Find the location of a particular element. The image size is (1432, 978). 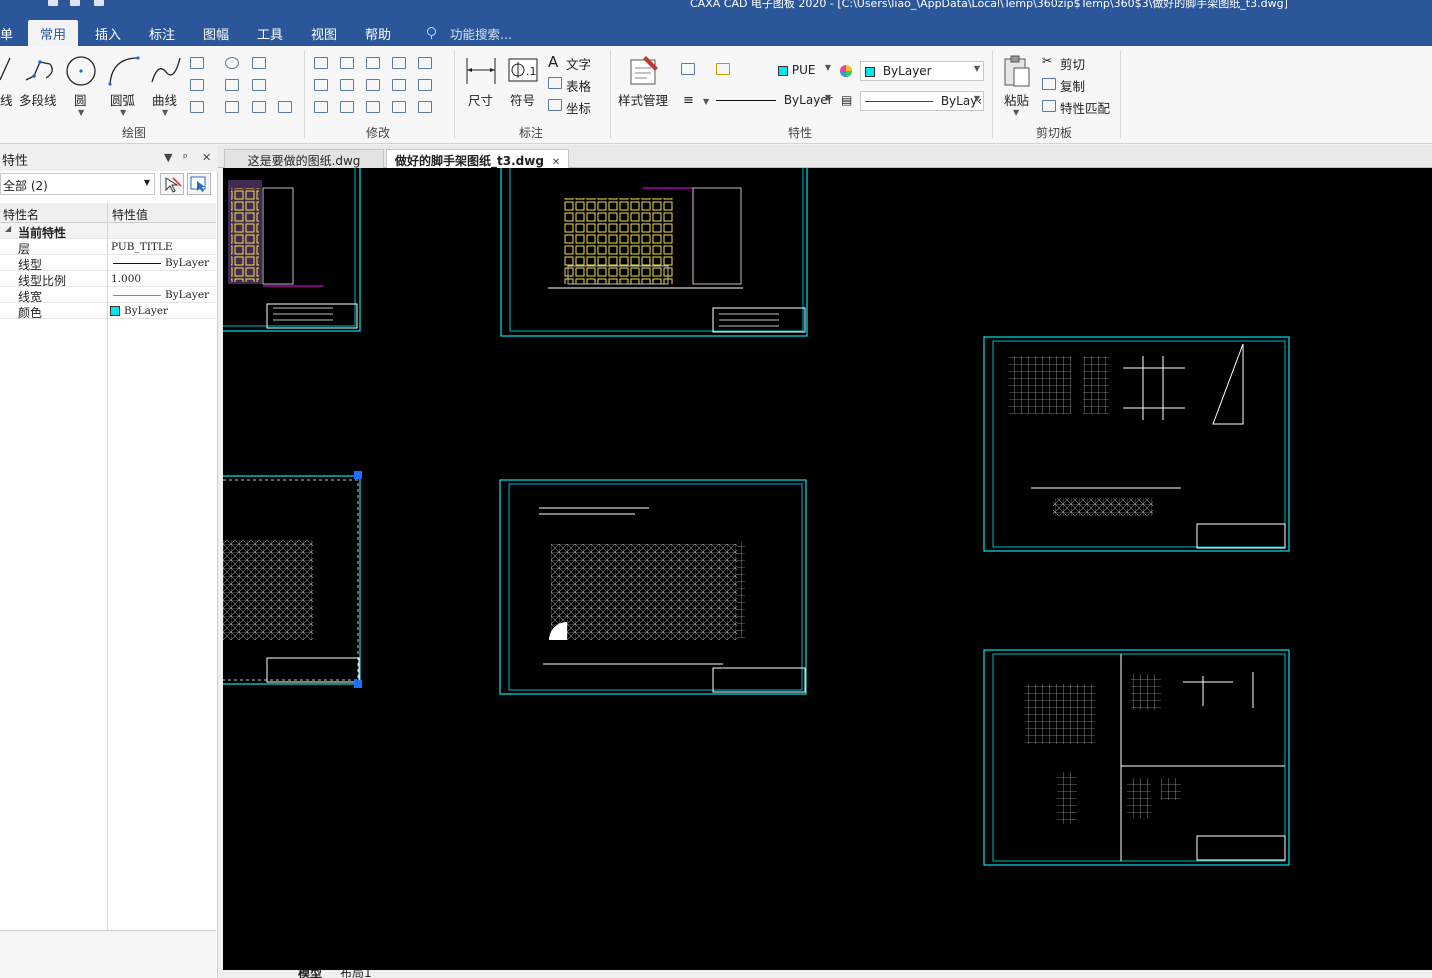

property-row-linetype: 线型 ByLayer is located at coordinates (108, 263).